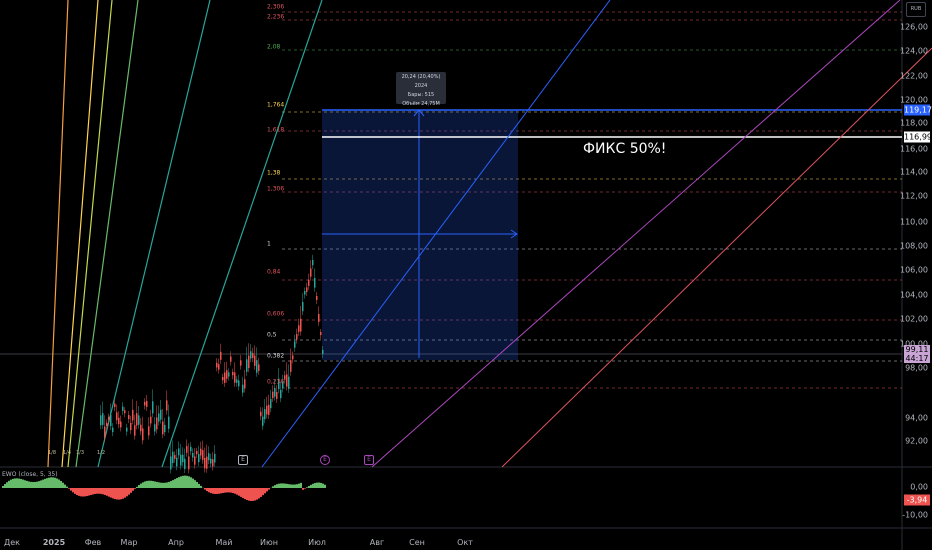  I want to click on price-axis-label: 94,00, so click(916, 418).